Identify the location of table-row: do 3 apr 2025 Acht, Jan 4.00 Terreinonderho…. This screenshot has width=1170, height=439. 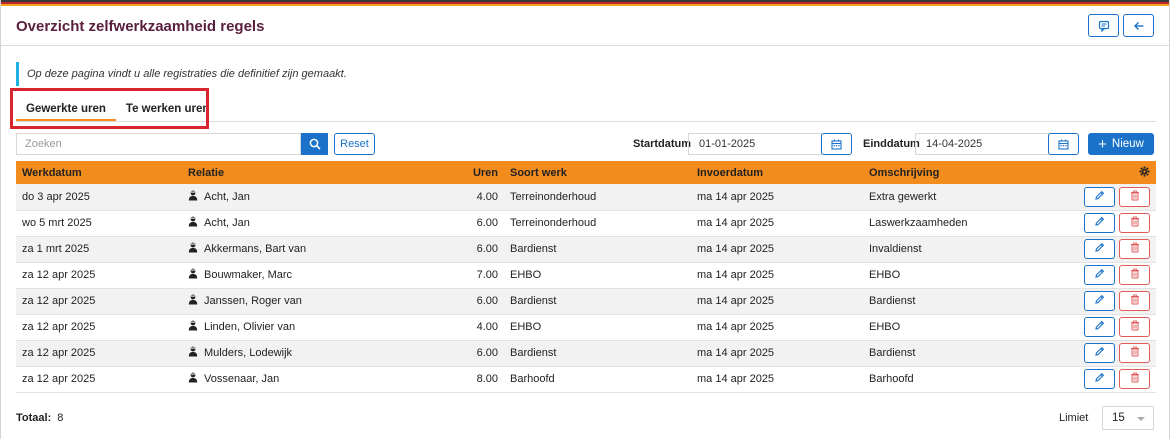
(586, 197).